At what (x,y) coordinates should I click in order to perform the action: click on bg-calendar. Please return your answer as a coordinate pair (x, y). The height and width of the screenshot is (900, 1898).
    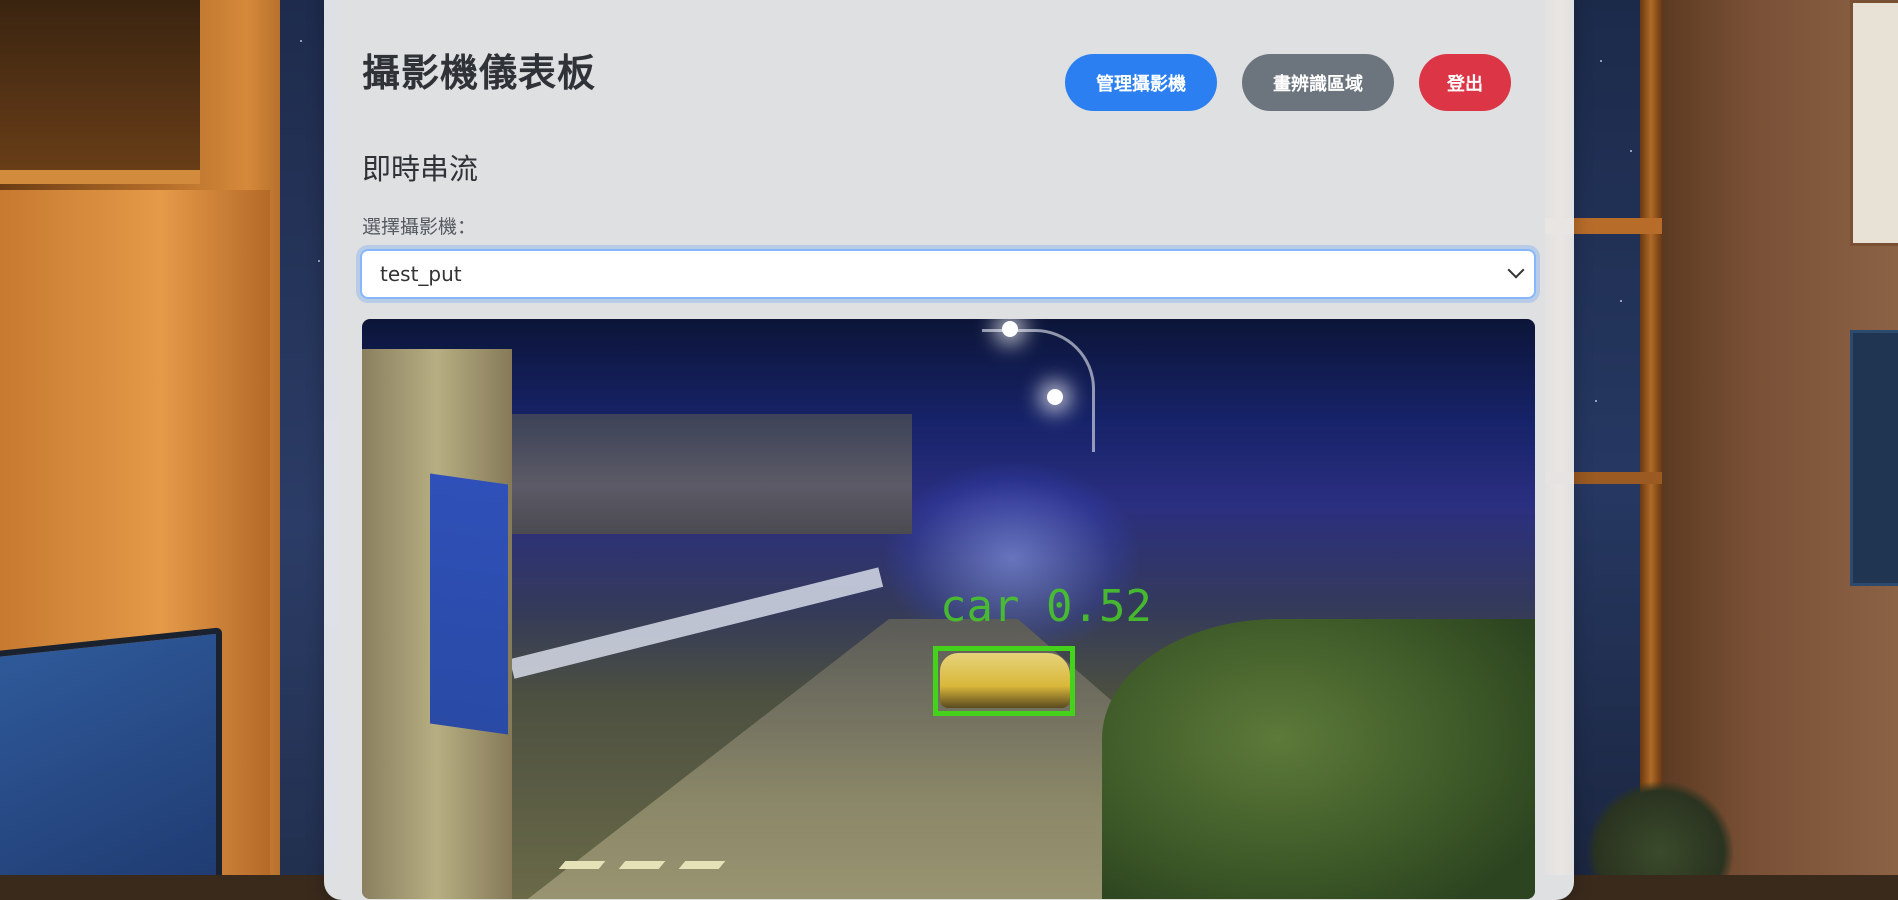
    Looking at the image, I should click on (1874, 123).